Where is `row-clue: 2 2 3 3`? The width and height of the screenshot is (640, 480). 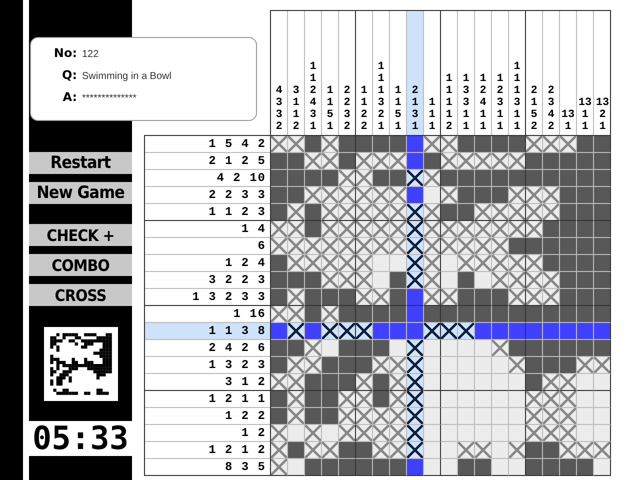 row-clue: 2 2 3 3 is located at coordinates (207, 195).